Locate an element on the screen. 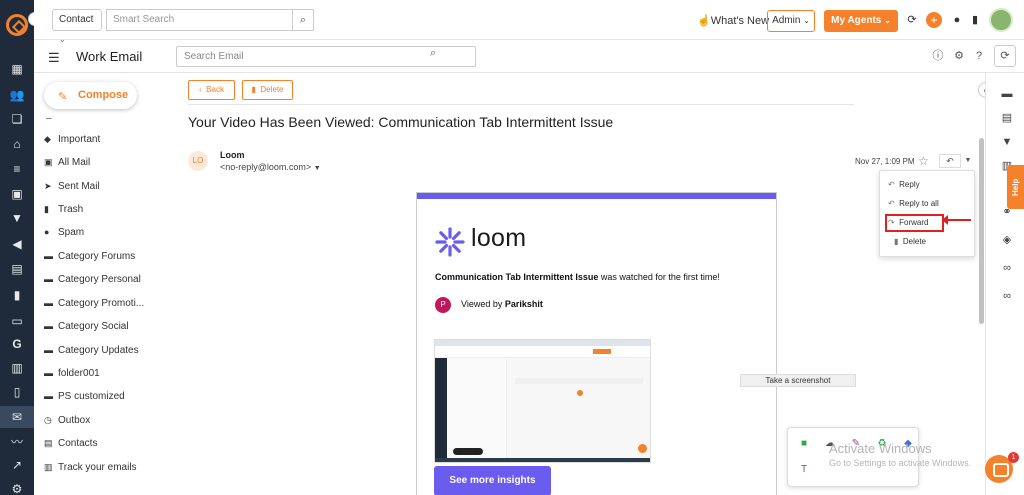  folder-item-outbox: ◷ Outbox is located at coordinates (109, 420).